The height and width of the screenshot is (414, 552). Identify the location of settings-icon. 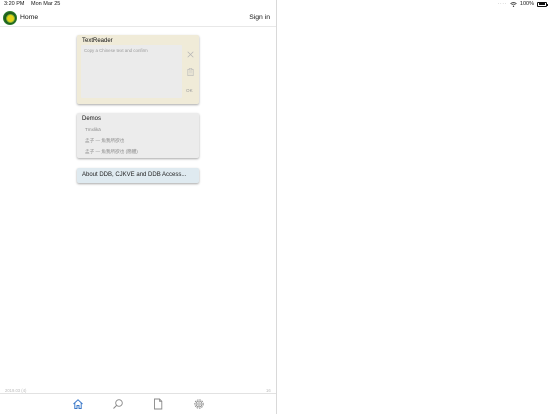
(199, 404).